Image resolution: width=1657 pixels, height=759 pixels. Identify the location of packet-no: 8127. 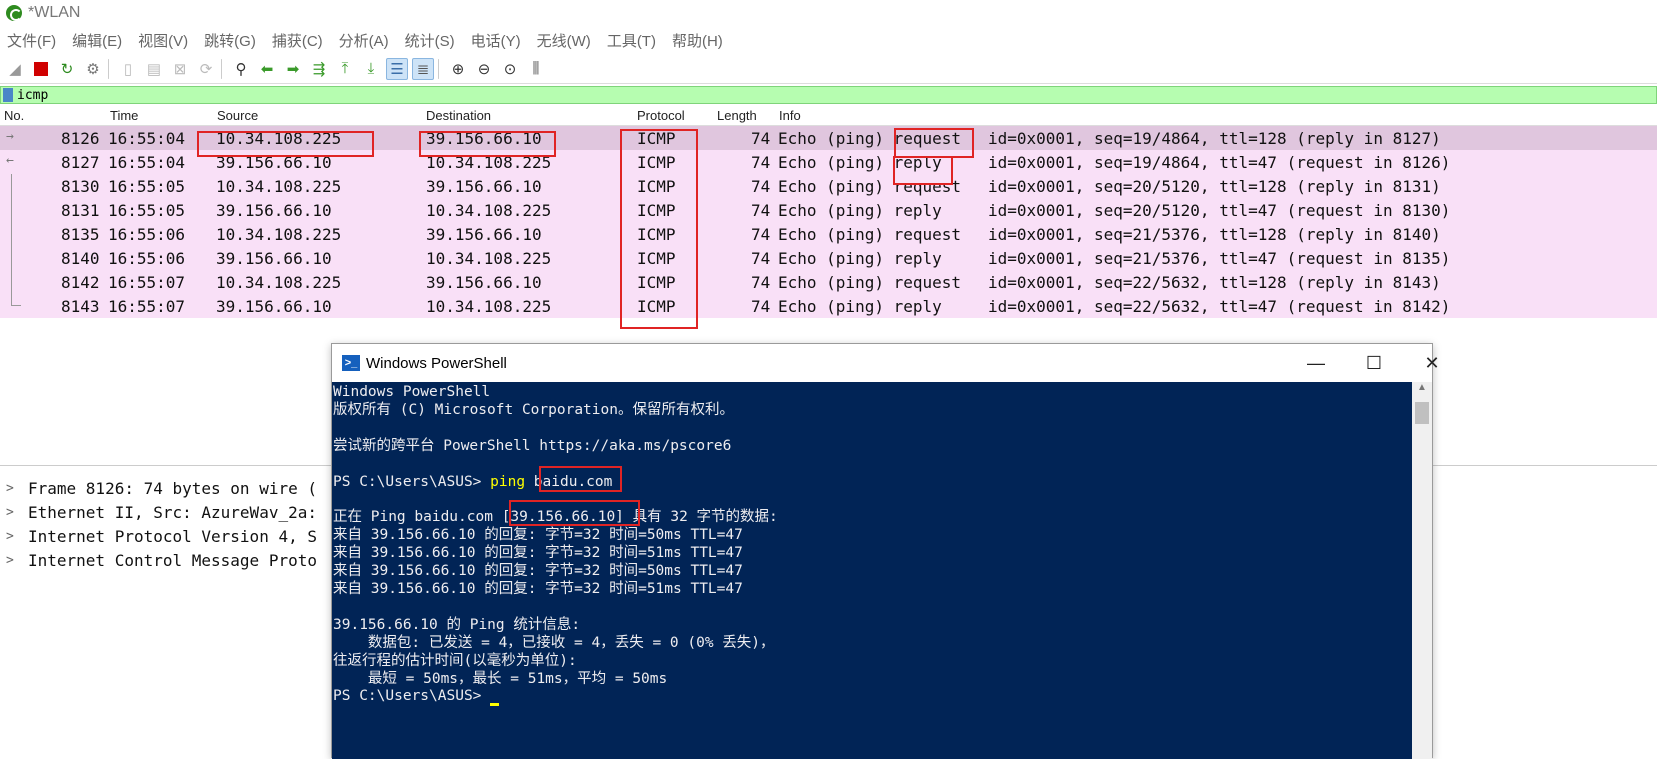
(80, 162).